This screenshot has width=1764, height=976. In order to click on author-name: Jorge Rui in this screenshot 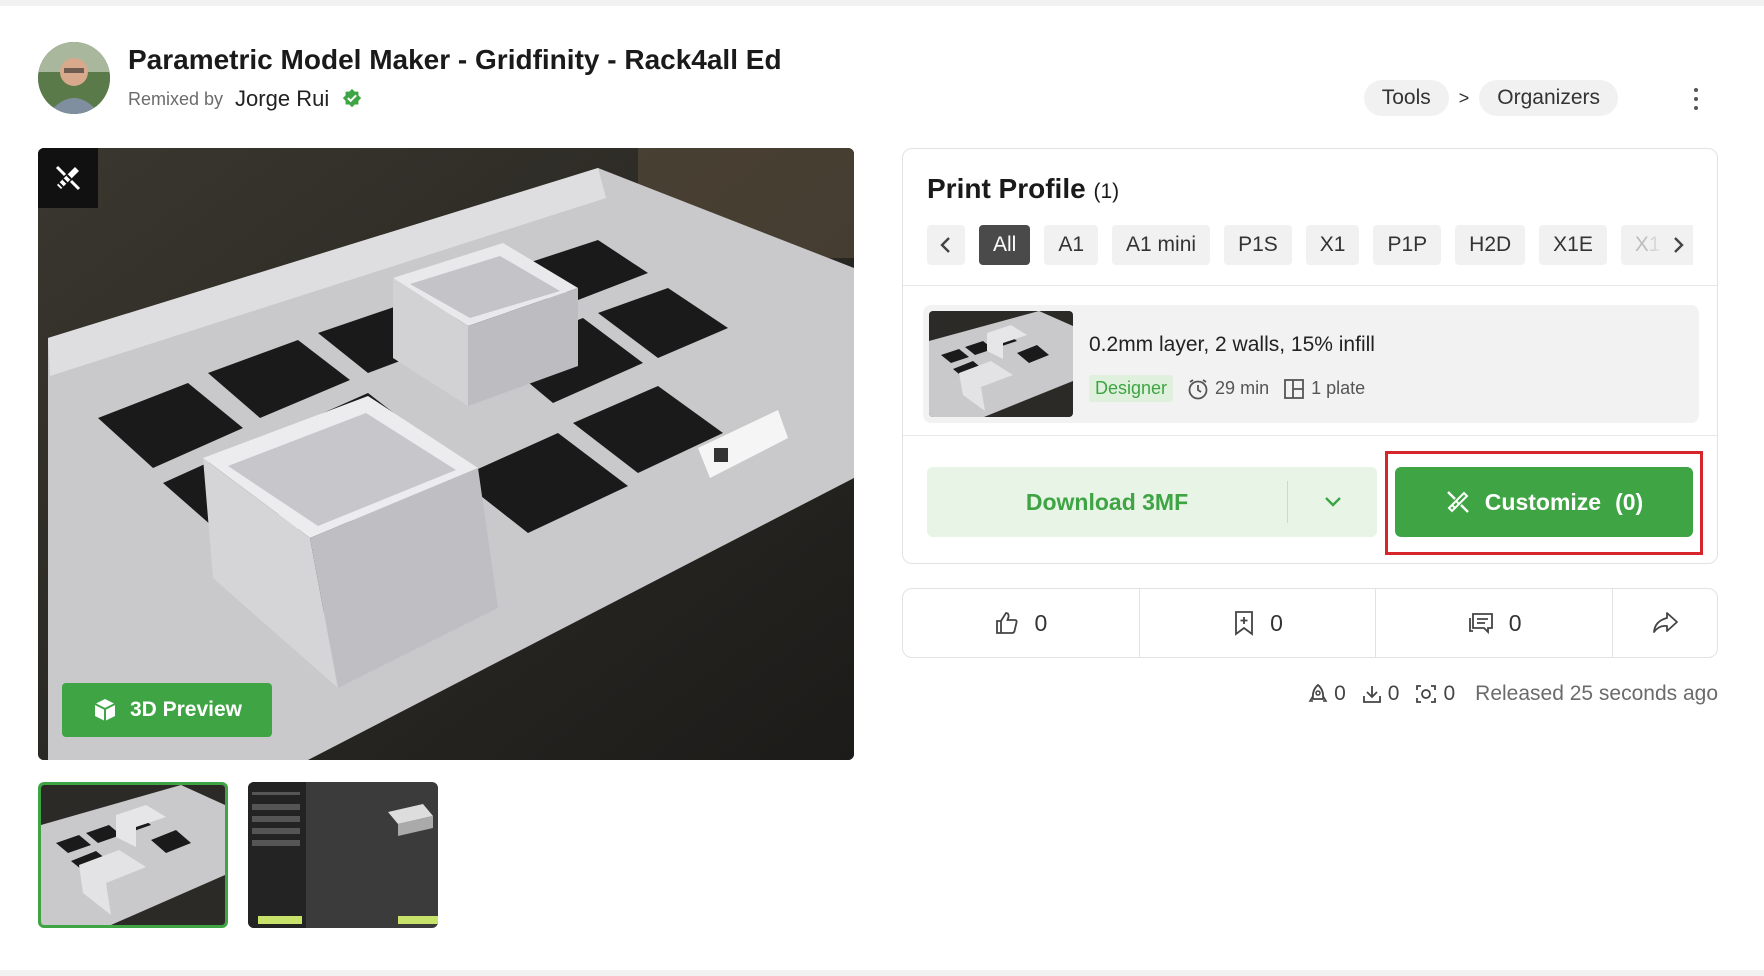, I will do `click(282, 99)`.